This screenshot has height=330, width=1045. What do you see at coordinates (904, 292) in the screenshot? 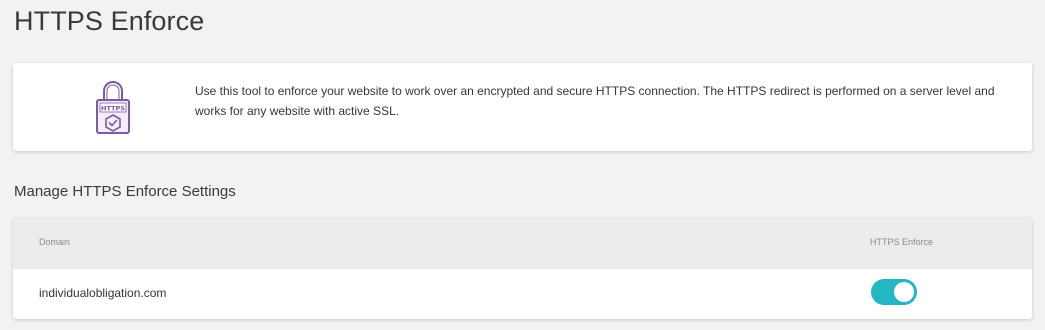
I see `toggle-knob` at bounding box center [904, 292].